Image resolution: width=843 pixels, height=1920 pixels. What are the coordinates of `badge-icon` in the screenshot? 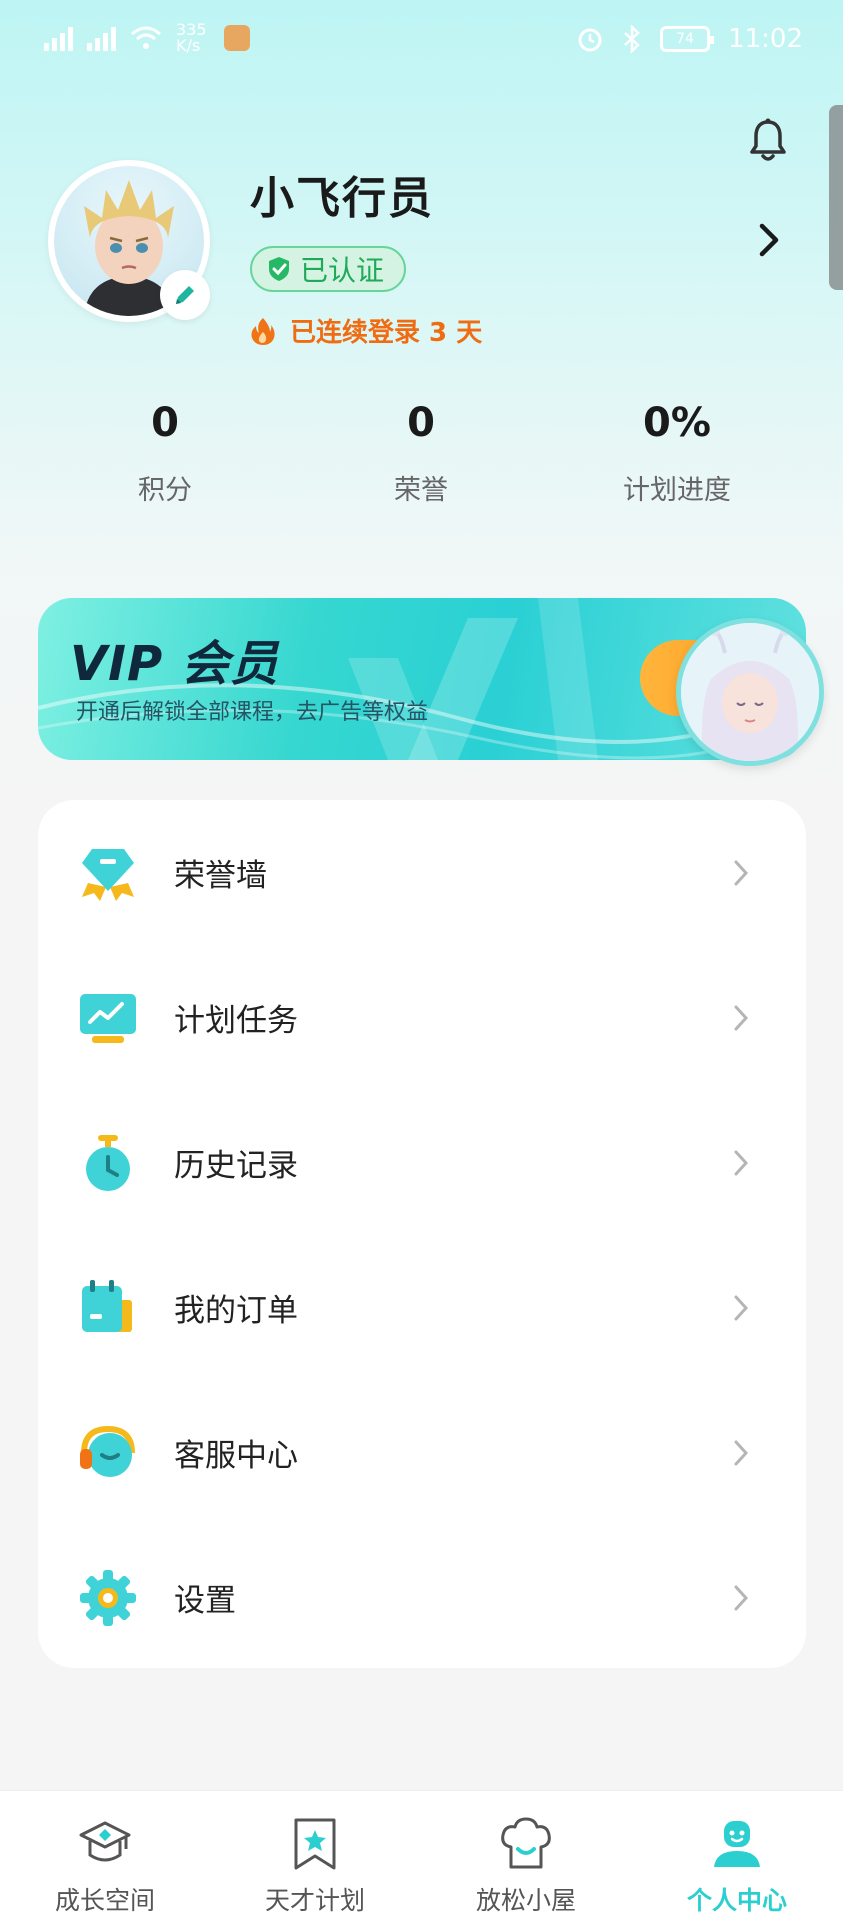 It's located at (108, 874).